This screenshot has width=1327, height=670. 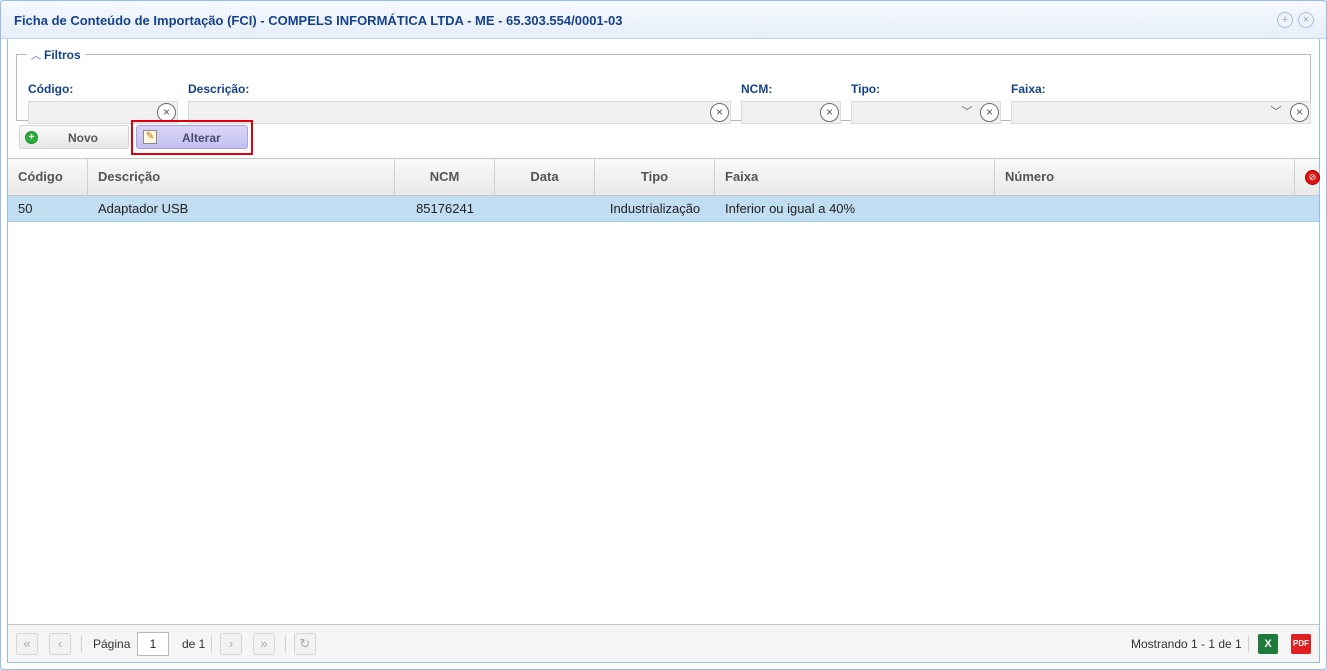 What do you see at coordinates (83, 138) in the screenshot?
I see `novo-button-label: Novo` at bounding box center [83, 138].